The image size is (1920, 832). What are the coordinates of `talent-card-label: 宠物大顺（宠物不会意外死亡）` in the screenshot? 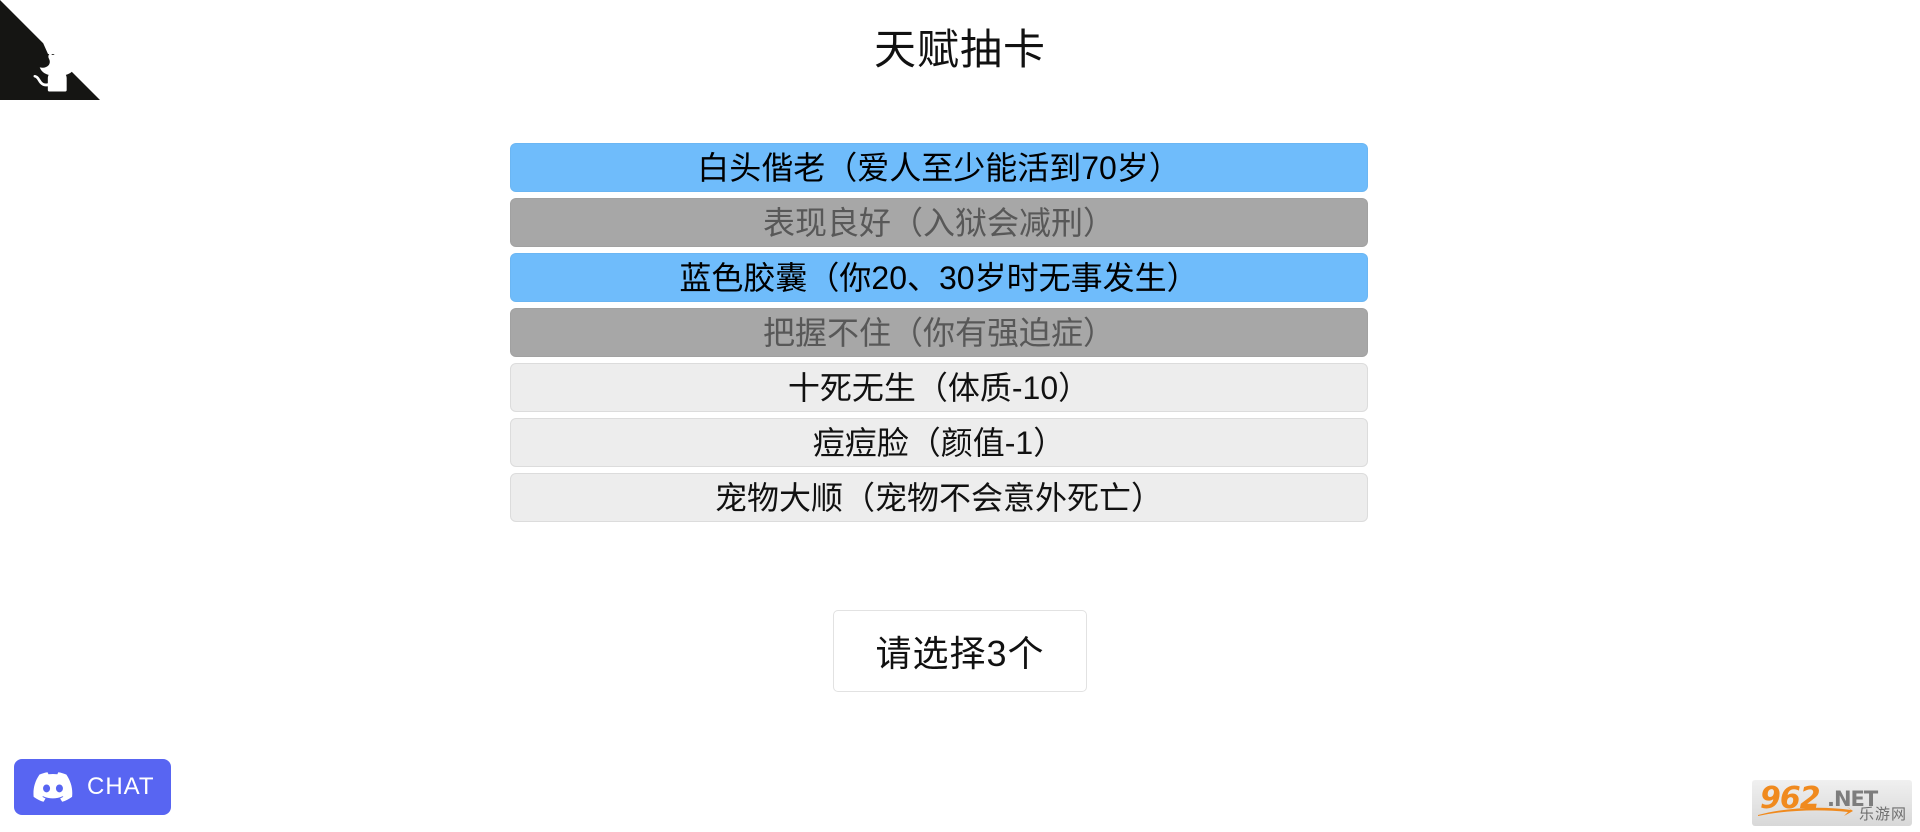 It's located at (938, 497).